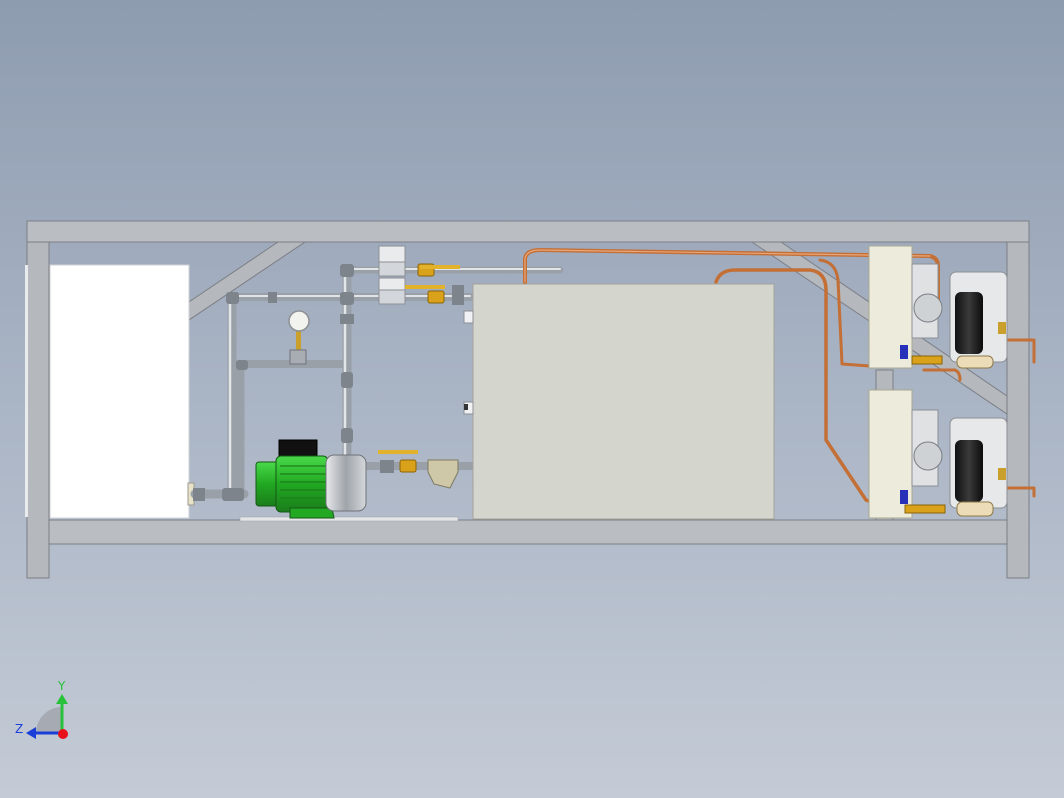 The width and height of the screenshot is (1064, 798). Describe the element at coordinates (904, 352) in the screenshot. I see `sight-glass-upper` at that location.